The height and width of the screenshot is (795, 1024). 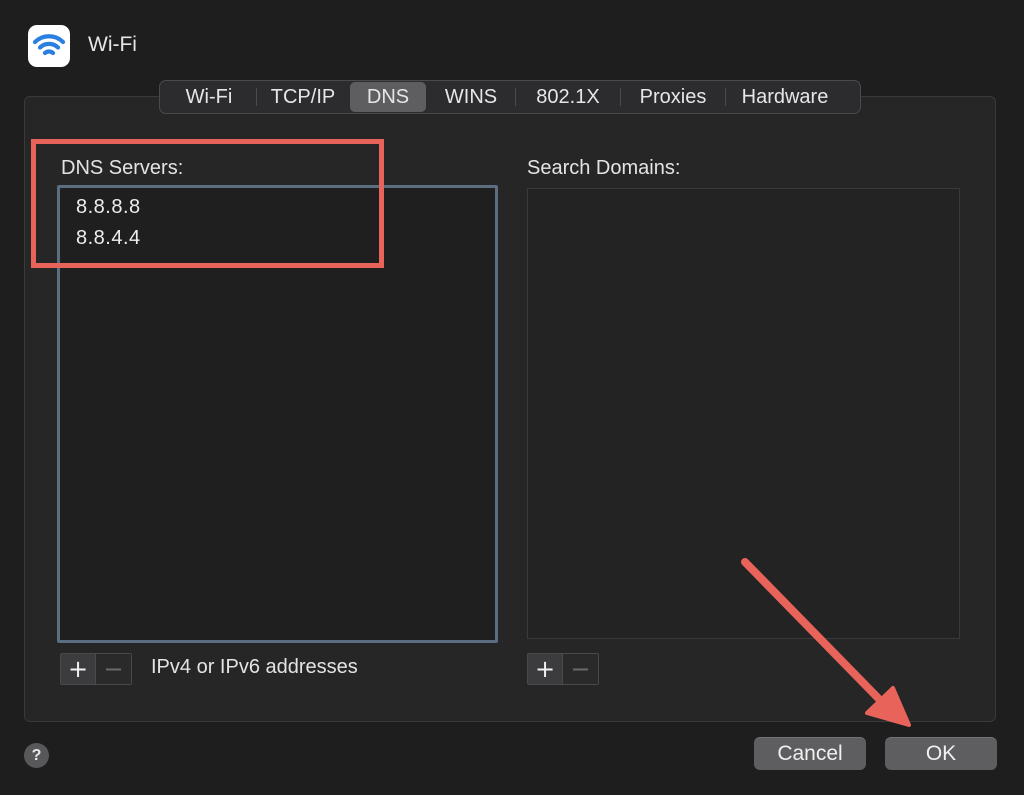 What do you see at coordinates (209, 97) in the screenshot?
I see `tab-wifi: Wi-Fi` at bounding box center [209, 97].